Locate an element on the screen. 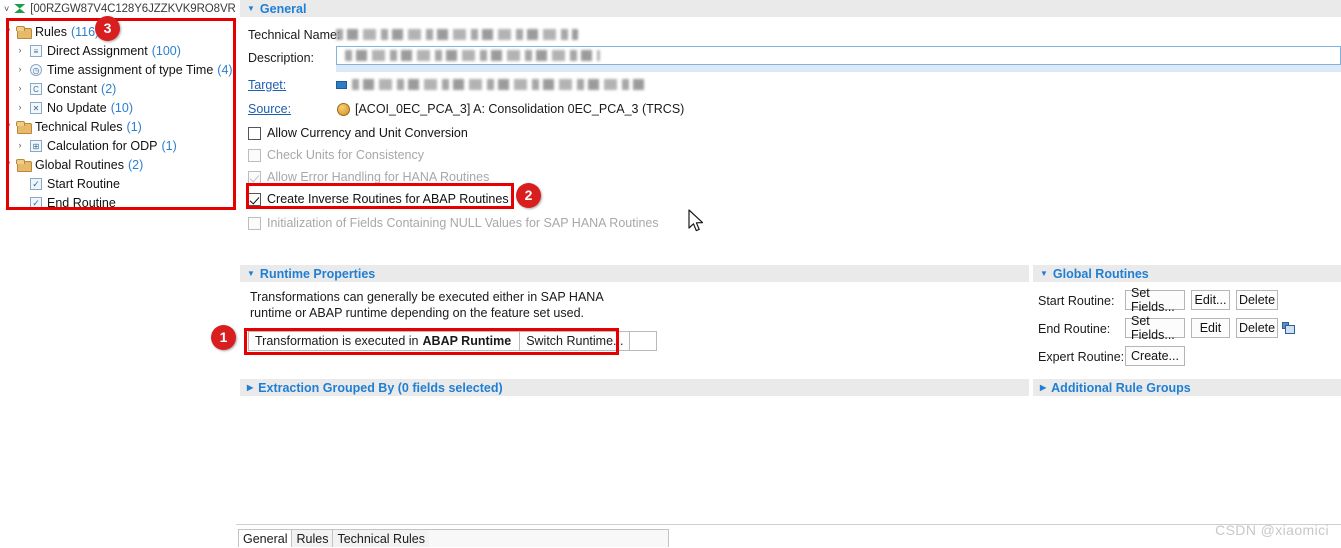 The width and height of the screenshot is (1341, 548). checkbox-allow-currency-unit-conversion: Allow Currency and Unit Conversion is located at coordinates (358, 133).